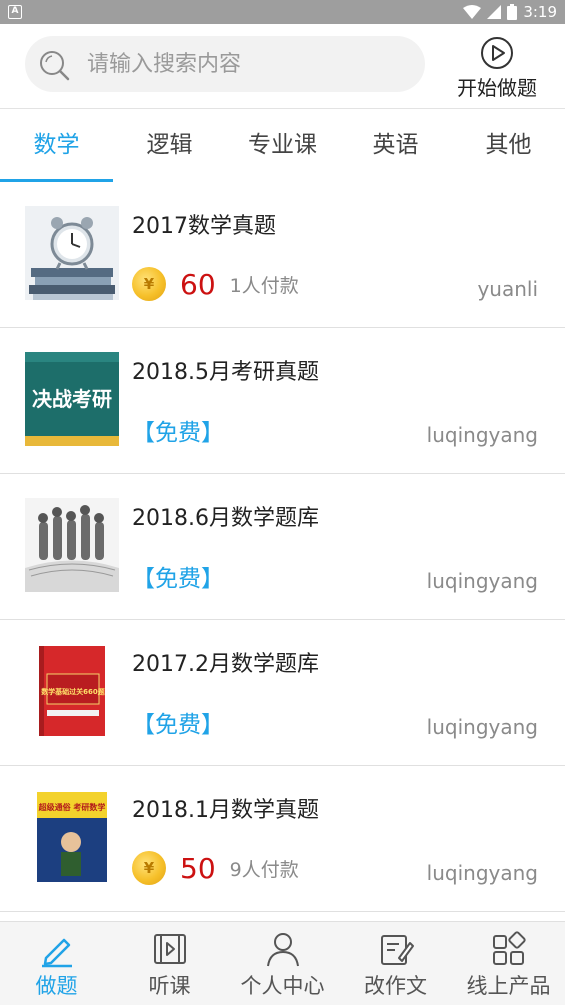 The image size is (565, 1005). Describe the element at coordinates (497, 53) in the screenshot. I see `play-circle-icon` at that location.